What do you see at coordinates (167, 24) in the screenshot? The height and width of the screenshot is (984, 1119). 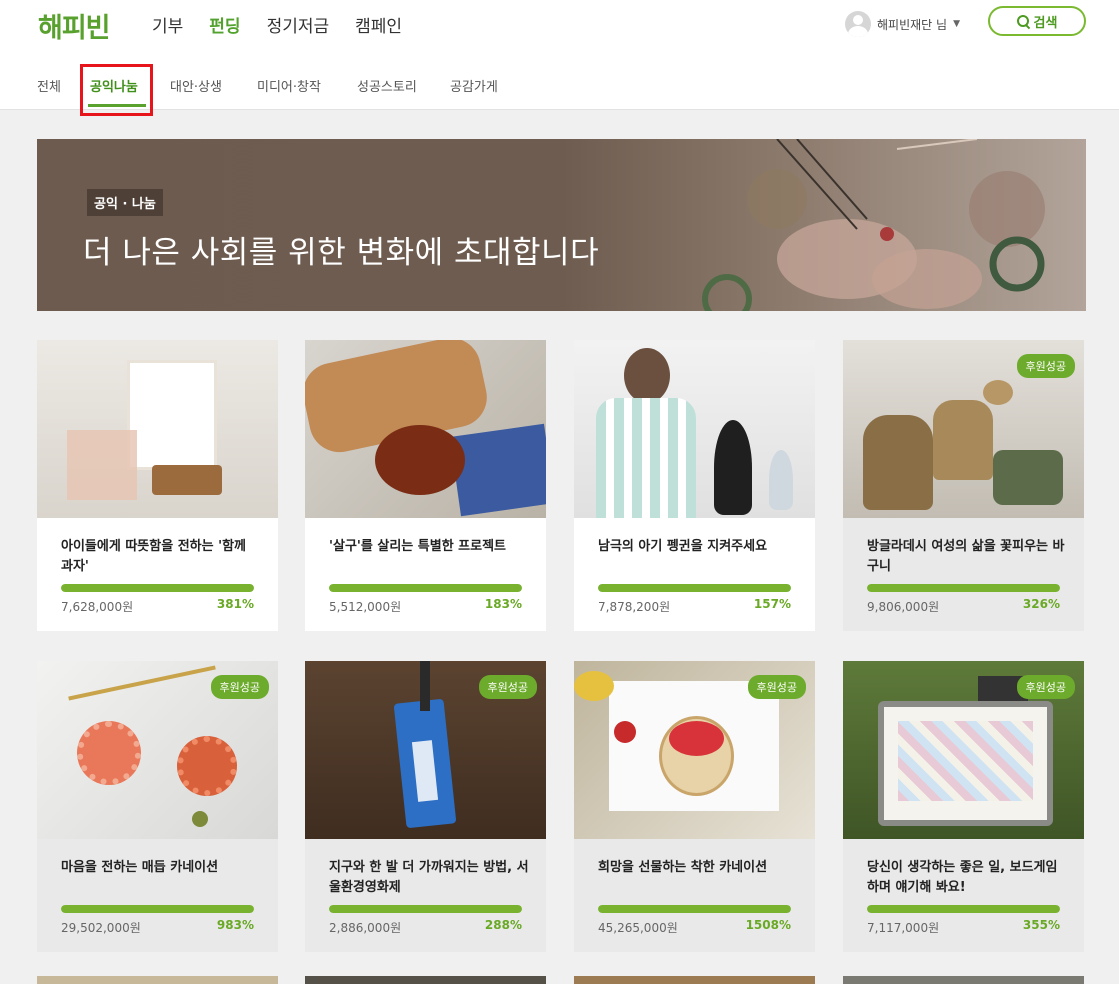 I see `nav-donate: 기부` at bounding box center [167, 24].